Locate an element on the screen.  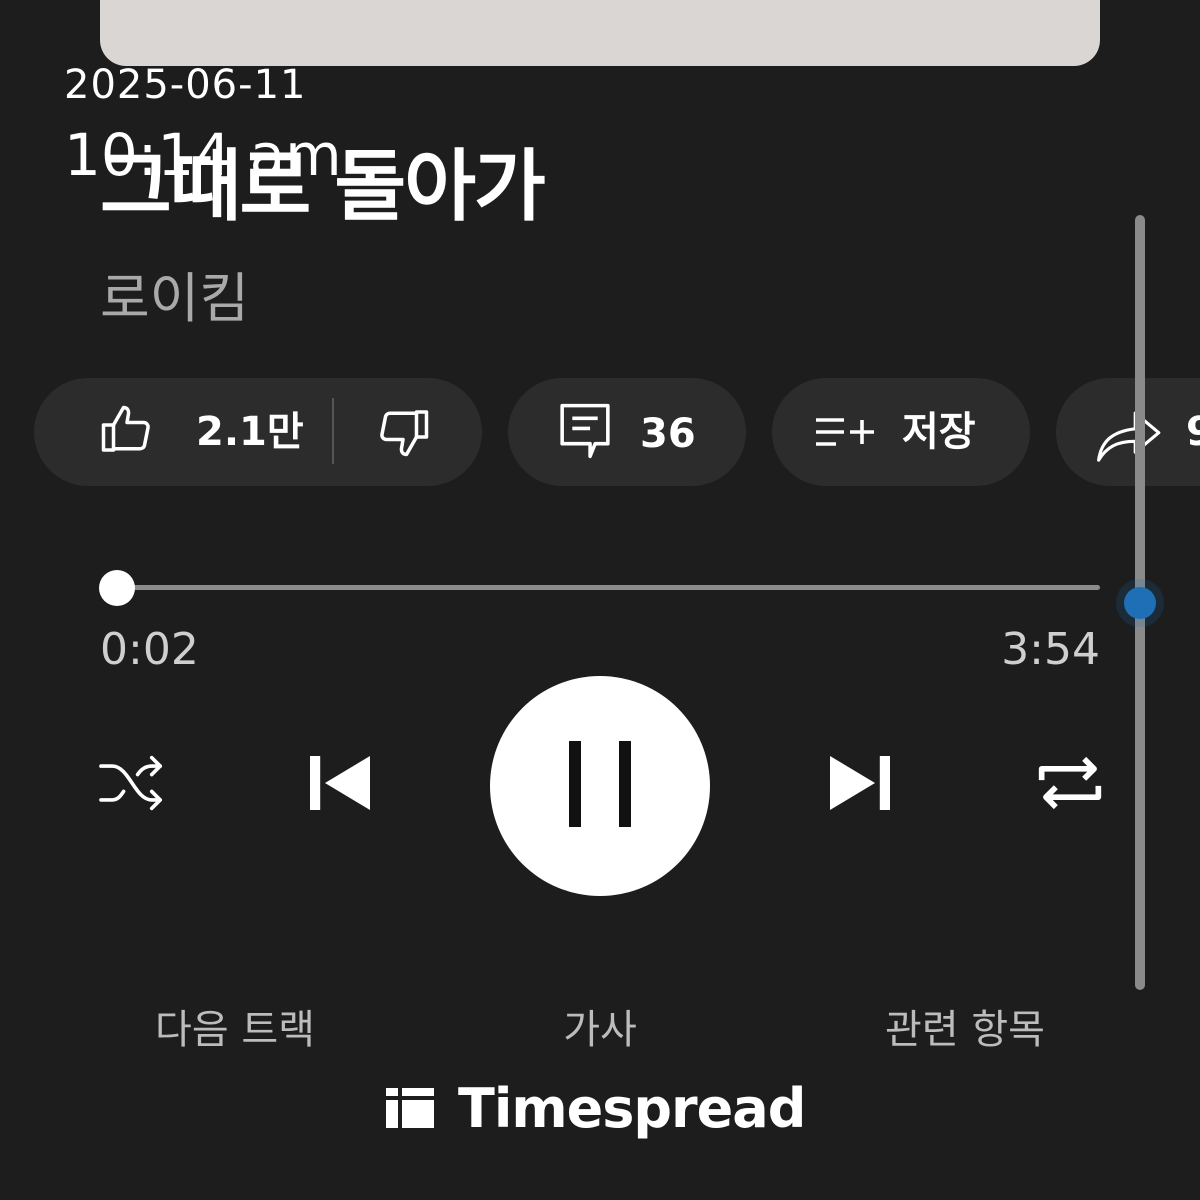
save-button: 저장 is located at coordinates (901, 432).